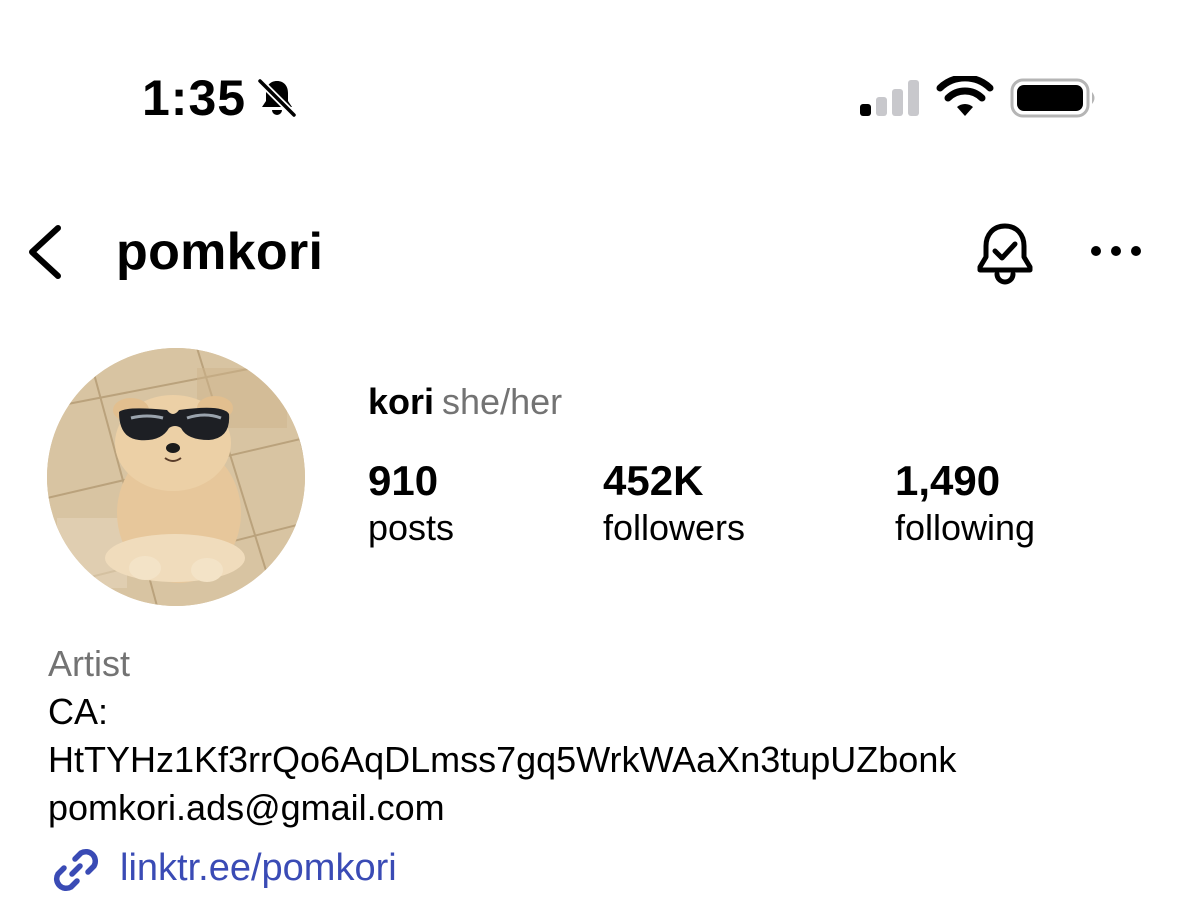 The image size is (1199, 920). What do you see at coordinates (411, 527) in the screenshot?
I see `posts-label: posts` at bounding box center [411, 527].